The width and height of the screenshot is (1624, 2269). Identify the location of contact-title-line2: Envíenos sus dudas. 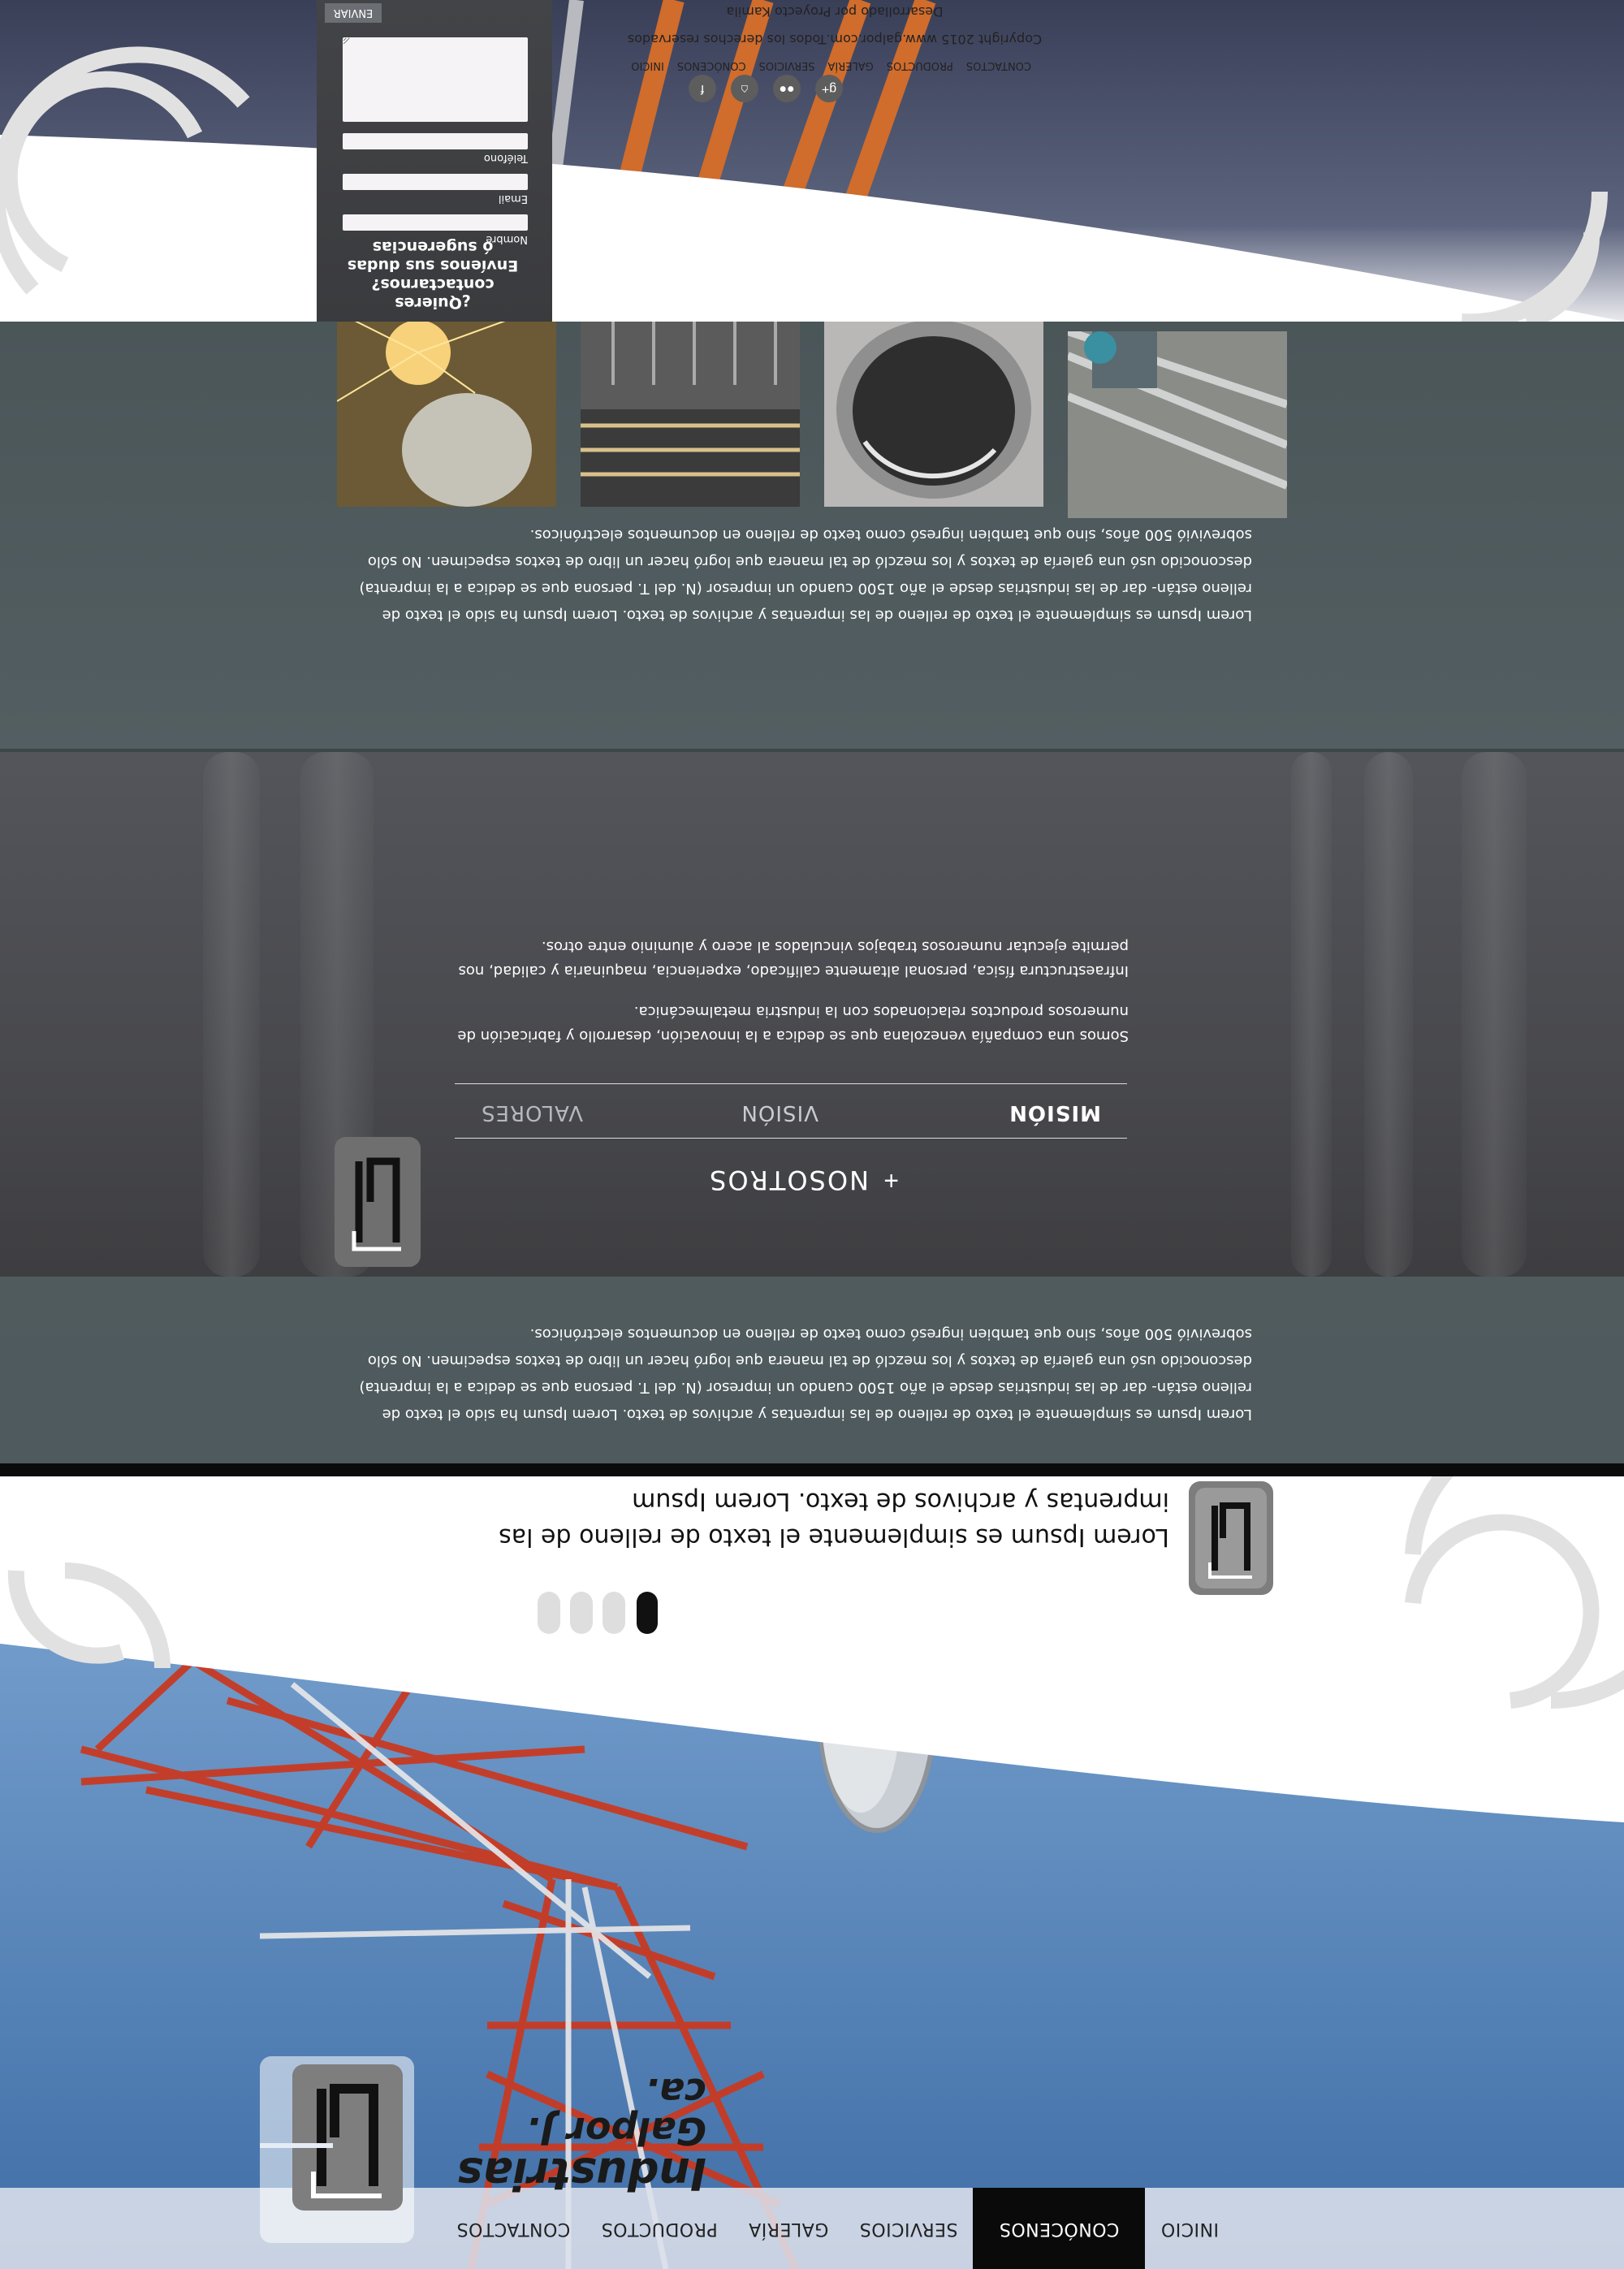
(433, 265).